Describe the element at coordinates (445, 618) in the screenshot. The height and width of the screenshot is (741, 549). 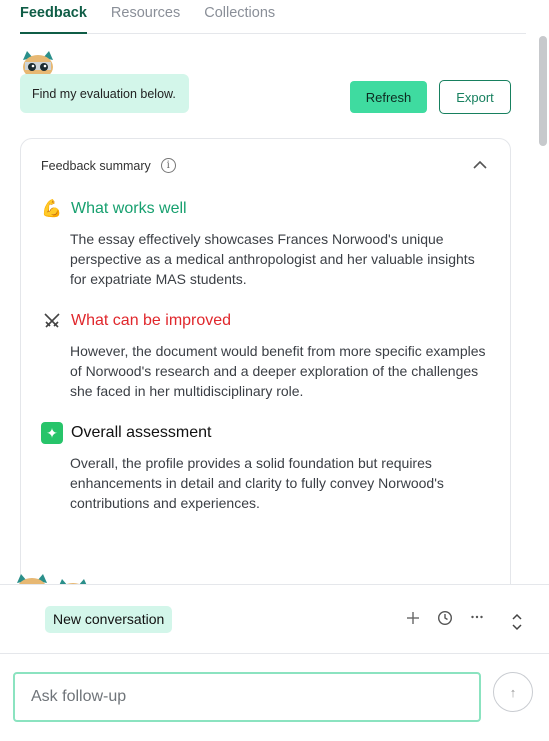
I see `history-icon` at that location.